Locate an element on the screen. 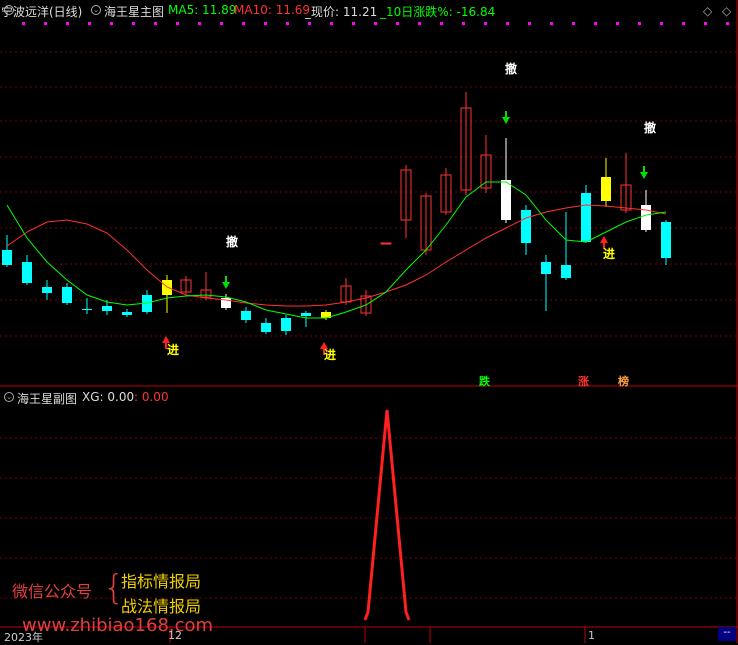 Image resolution: width=738 pixels, height=645 pixels. axis-month-12: 12 is located at coordinates (175, 635).